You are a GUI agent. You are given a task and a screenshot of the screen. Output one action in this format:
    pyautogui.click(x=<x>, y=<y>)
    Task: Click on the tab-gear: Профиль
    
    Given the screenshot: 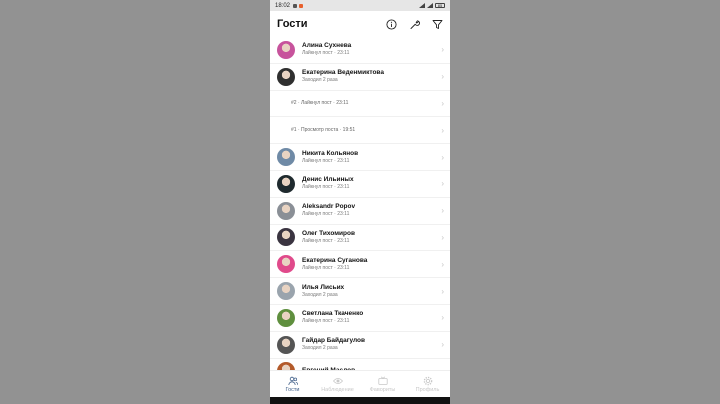 What is the action you would take?
    pyautogui.click(x=427, y=384)
    